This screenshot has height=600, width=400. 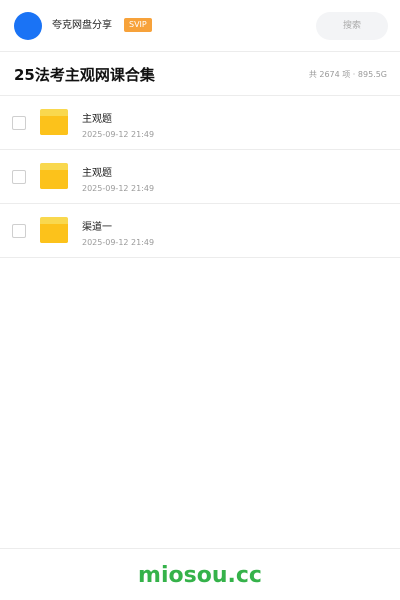 I want to click on page-title: 25法考主观网课合集, so click(x=84, y=75).